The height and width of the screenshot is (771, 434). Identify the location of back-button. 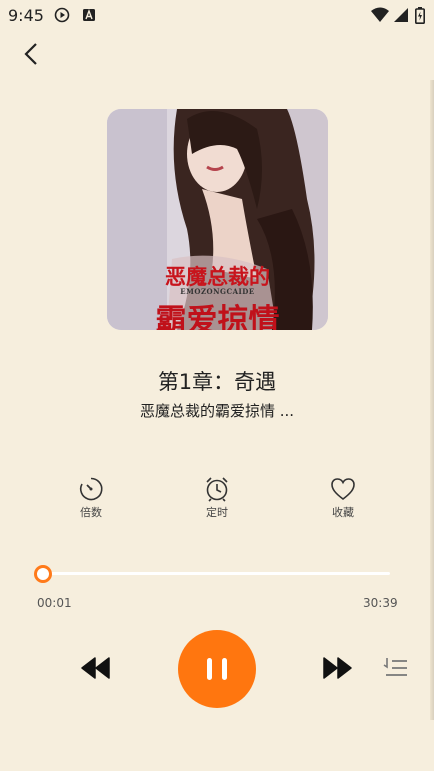
(32, 54).